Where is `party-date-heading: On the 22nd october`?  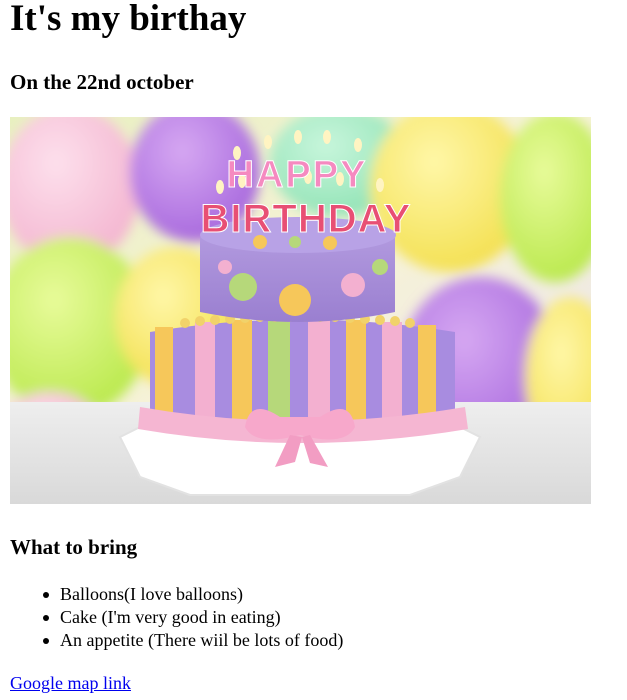 party-date-heading: On the 22nd october is located at coordinates (102, 82).